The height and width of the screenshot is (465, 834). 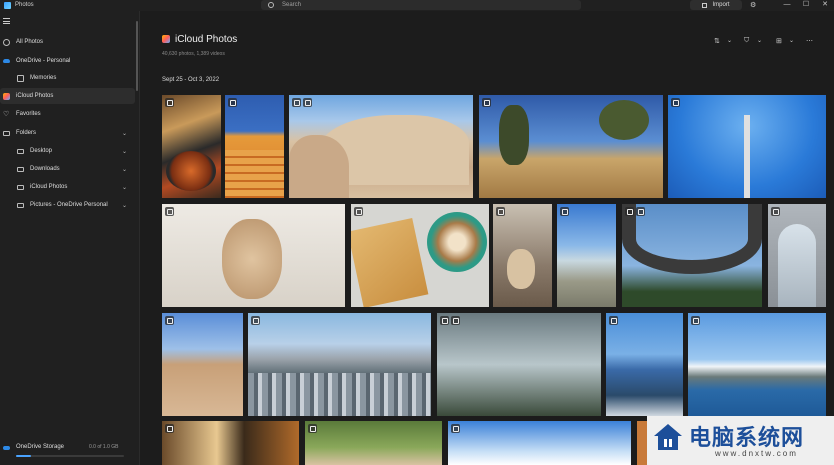 I want to click on photo-forest-sunbeams, so click(x=519, y=364).